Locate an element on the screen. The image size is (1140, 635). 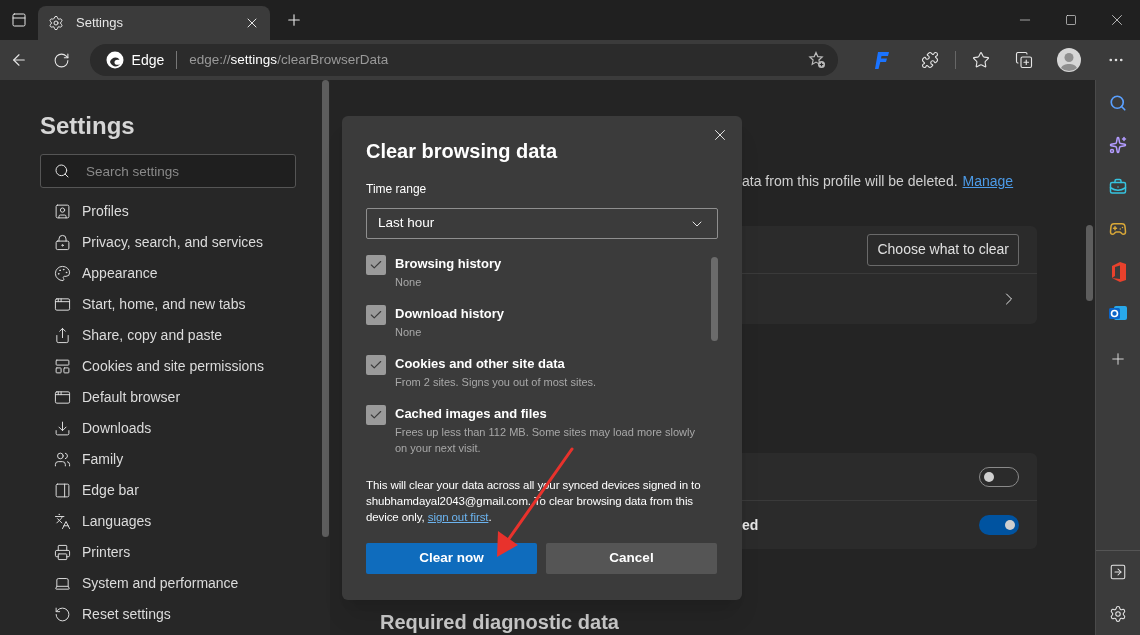
printer-icon is located at coordinates (62, 552).